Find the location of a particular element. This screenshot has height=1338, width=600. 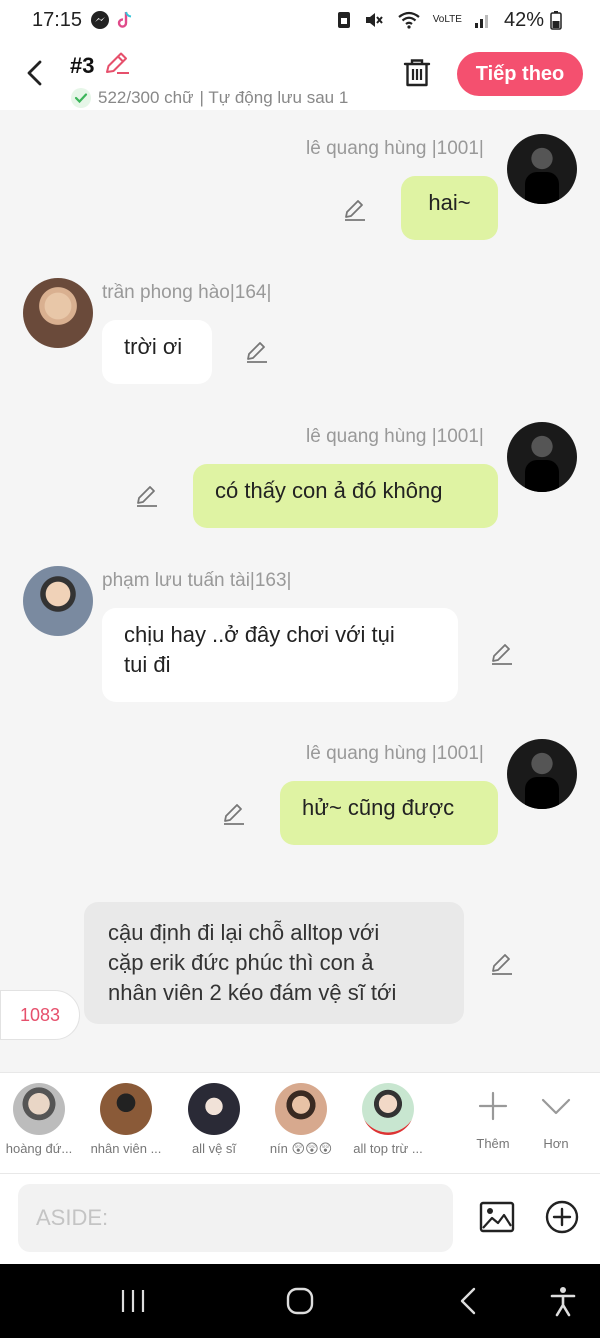

battery-icon is located at coordinates (556, 20).